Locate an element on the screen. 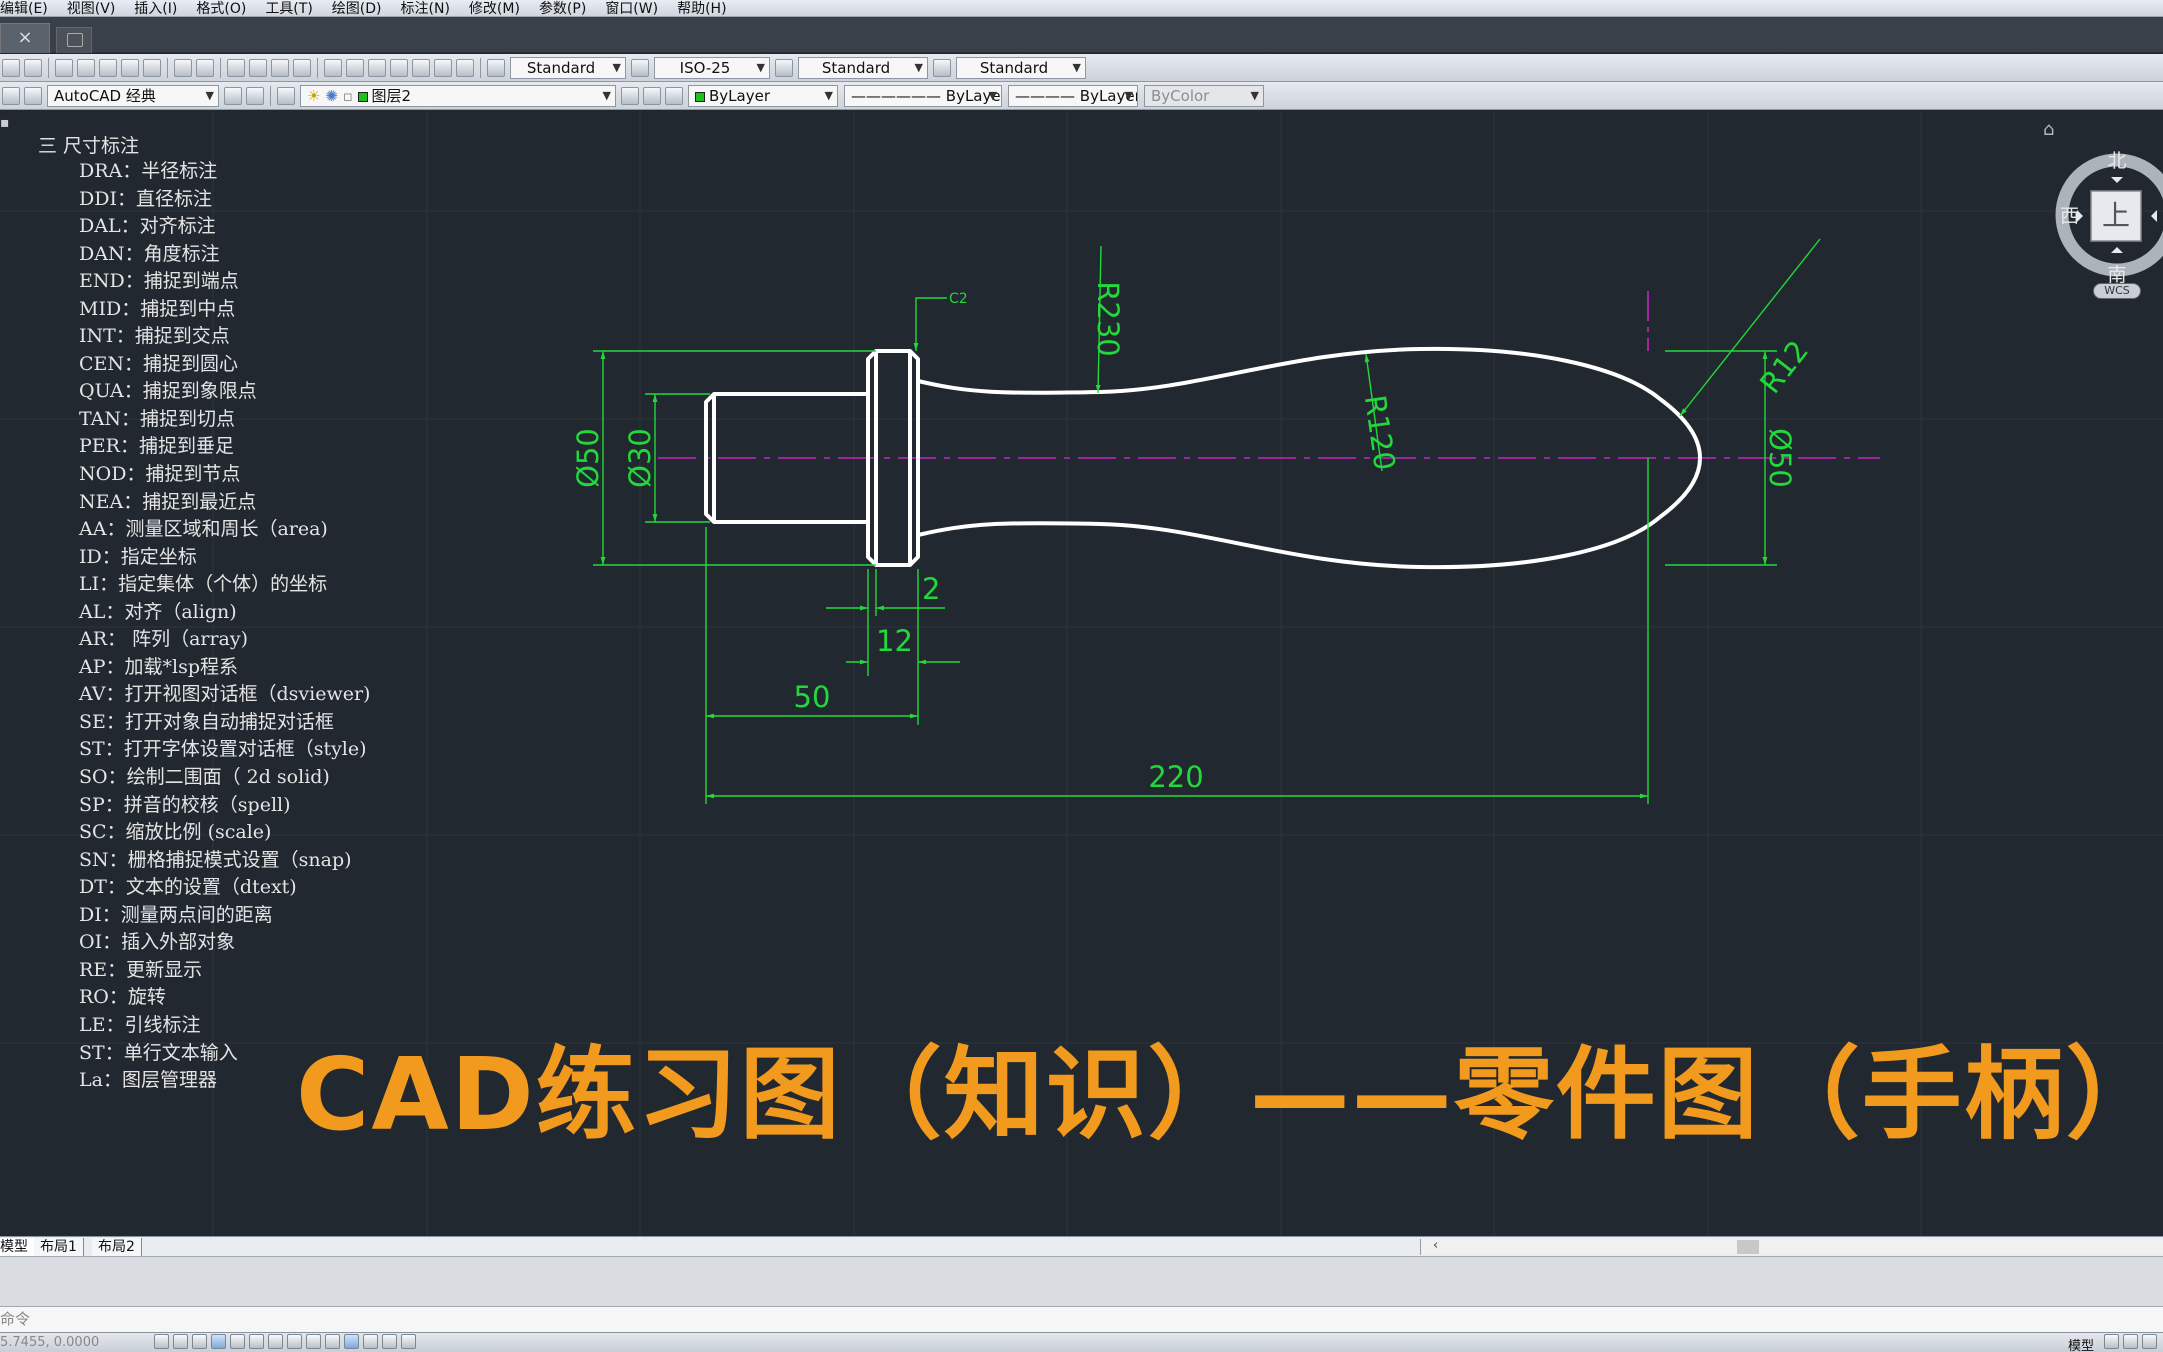 Image resolution: width=2163 pixels, height=1352 pixels. model-space-label: 模型 is located at coordinates (2081, 1343).